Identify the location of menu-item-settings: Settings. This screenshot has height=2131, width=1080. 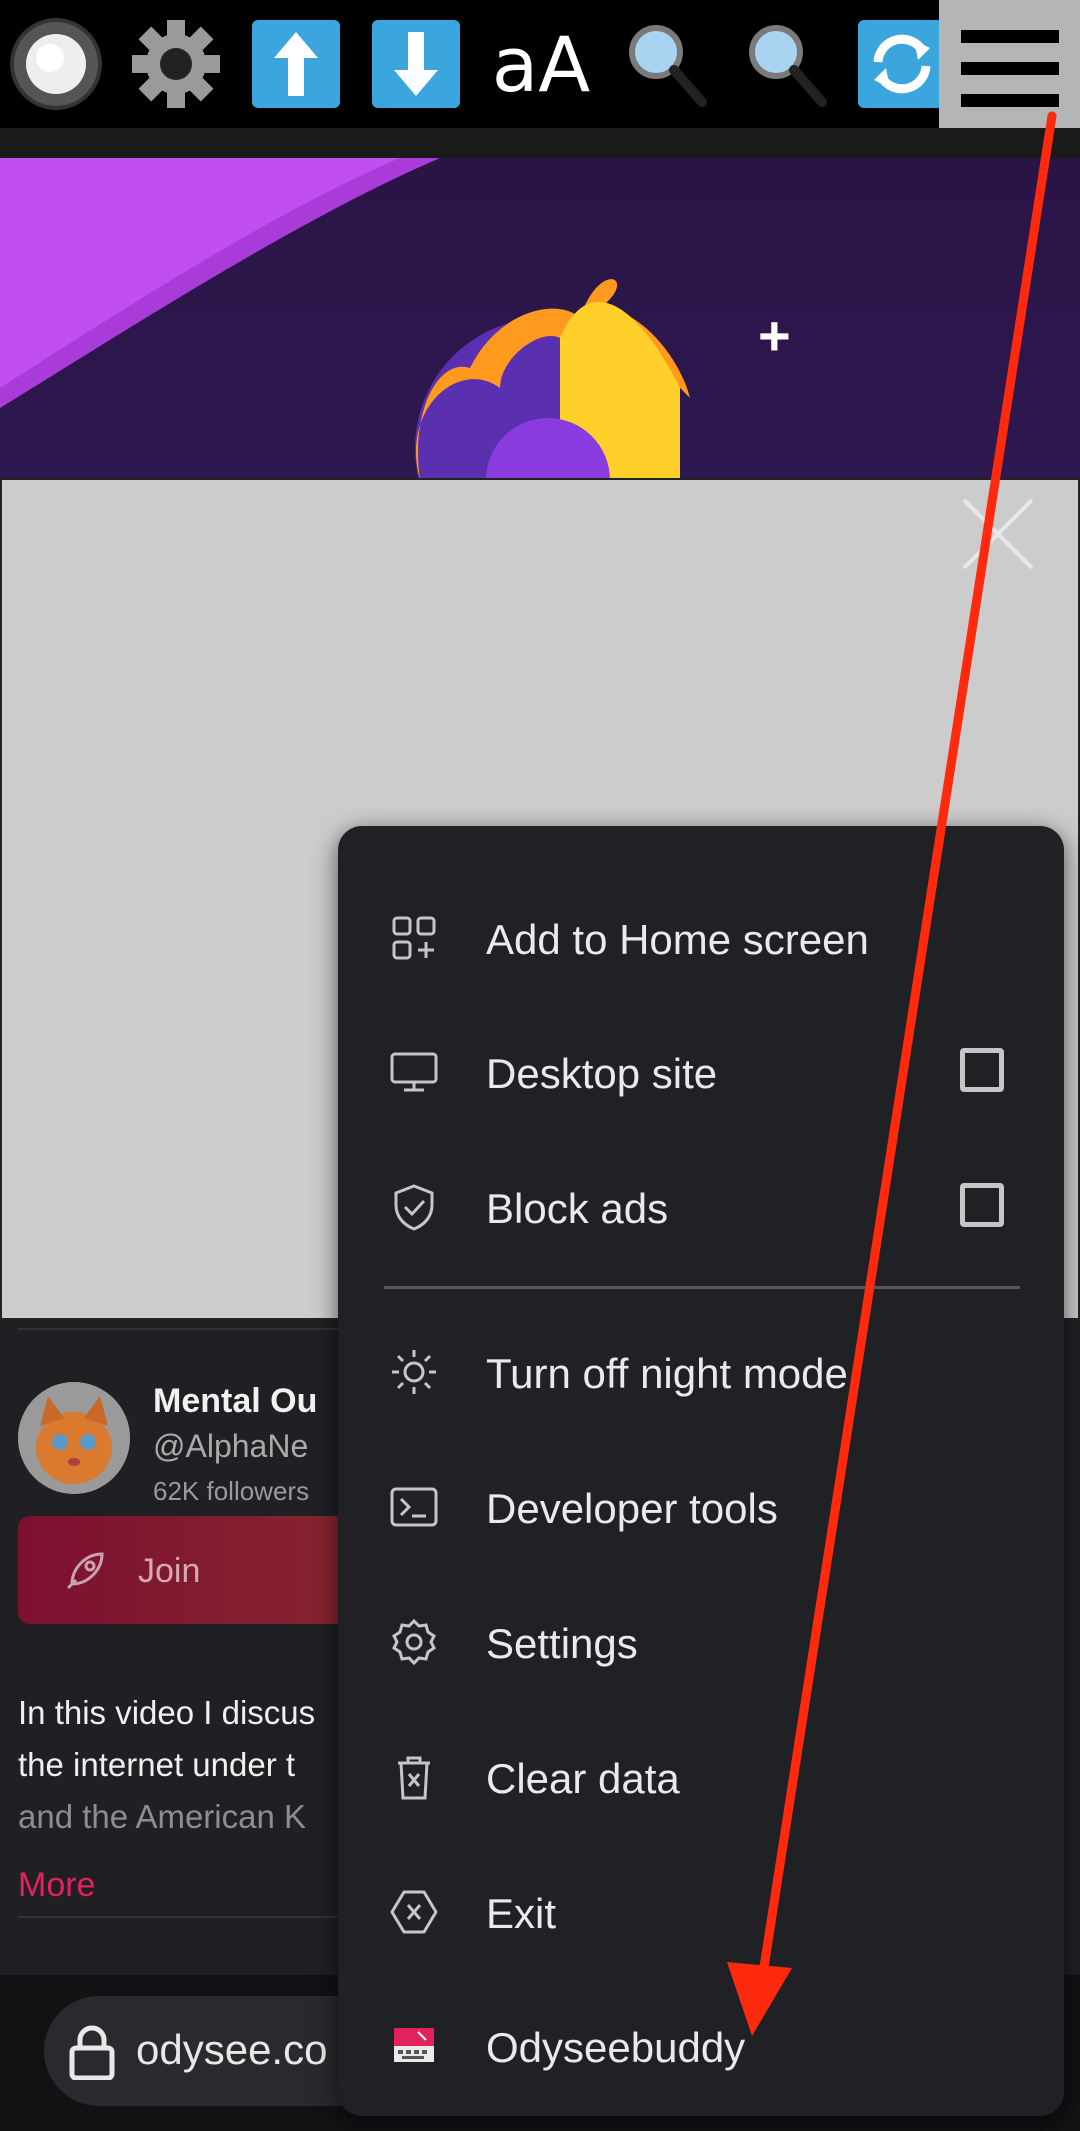
(701, 1642).